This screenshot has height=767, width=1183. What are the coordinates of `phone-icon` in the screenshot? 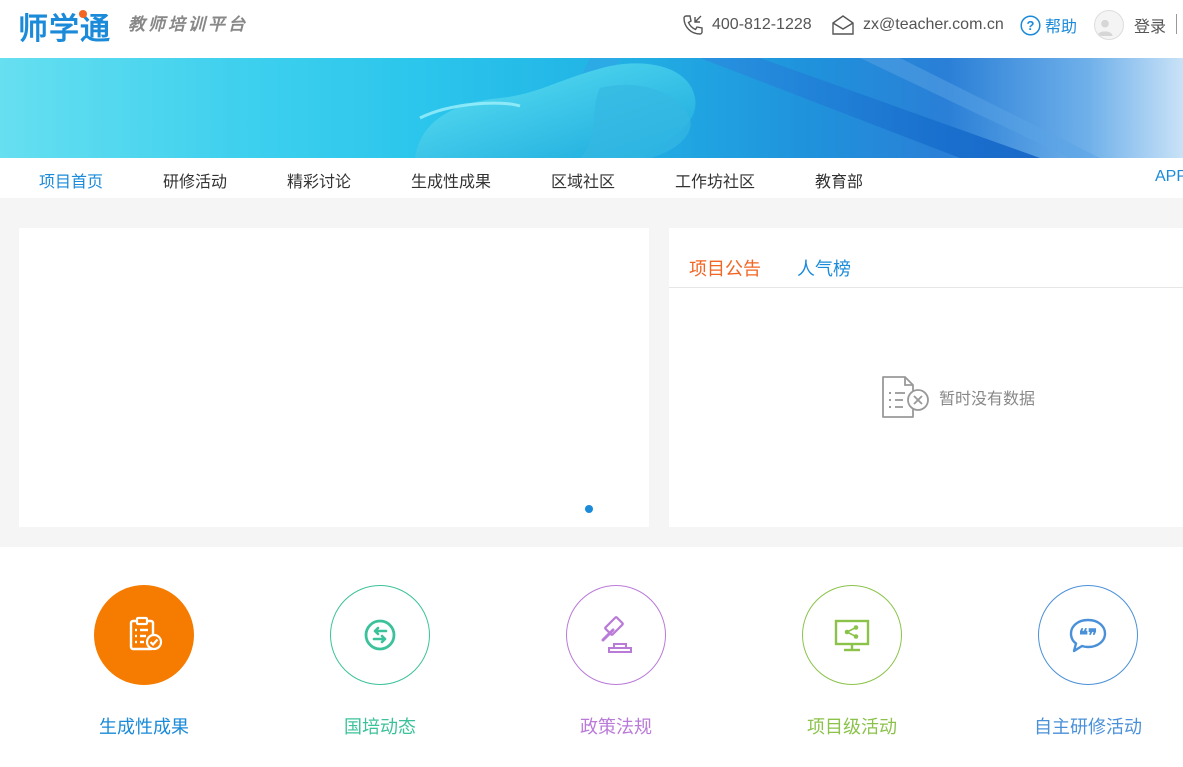 It's located at (693, 25).